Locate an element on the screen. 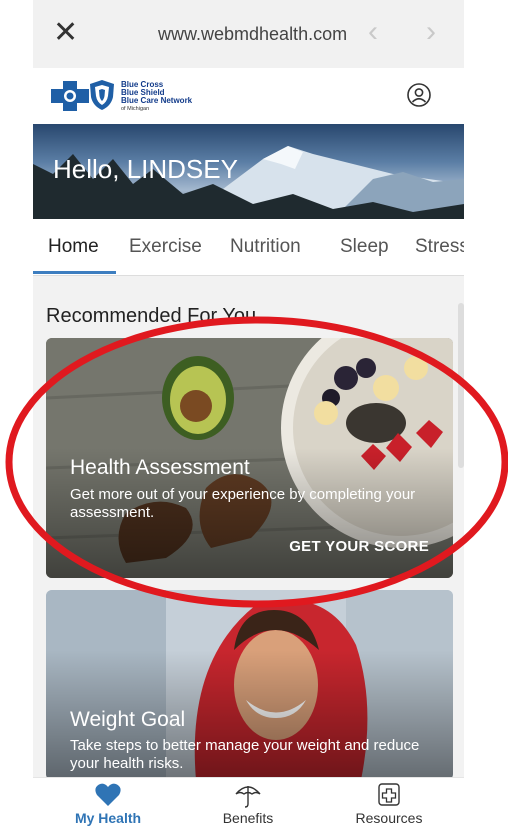 The image size is (508, 833). scrollbar is located at coordinates (461, 385).